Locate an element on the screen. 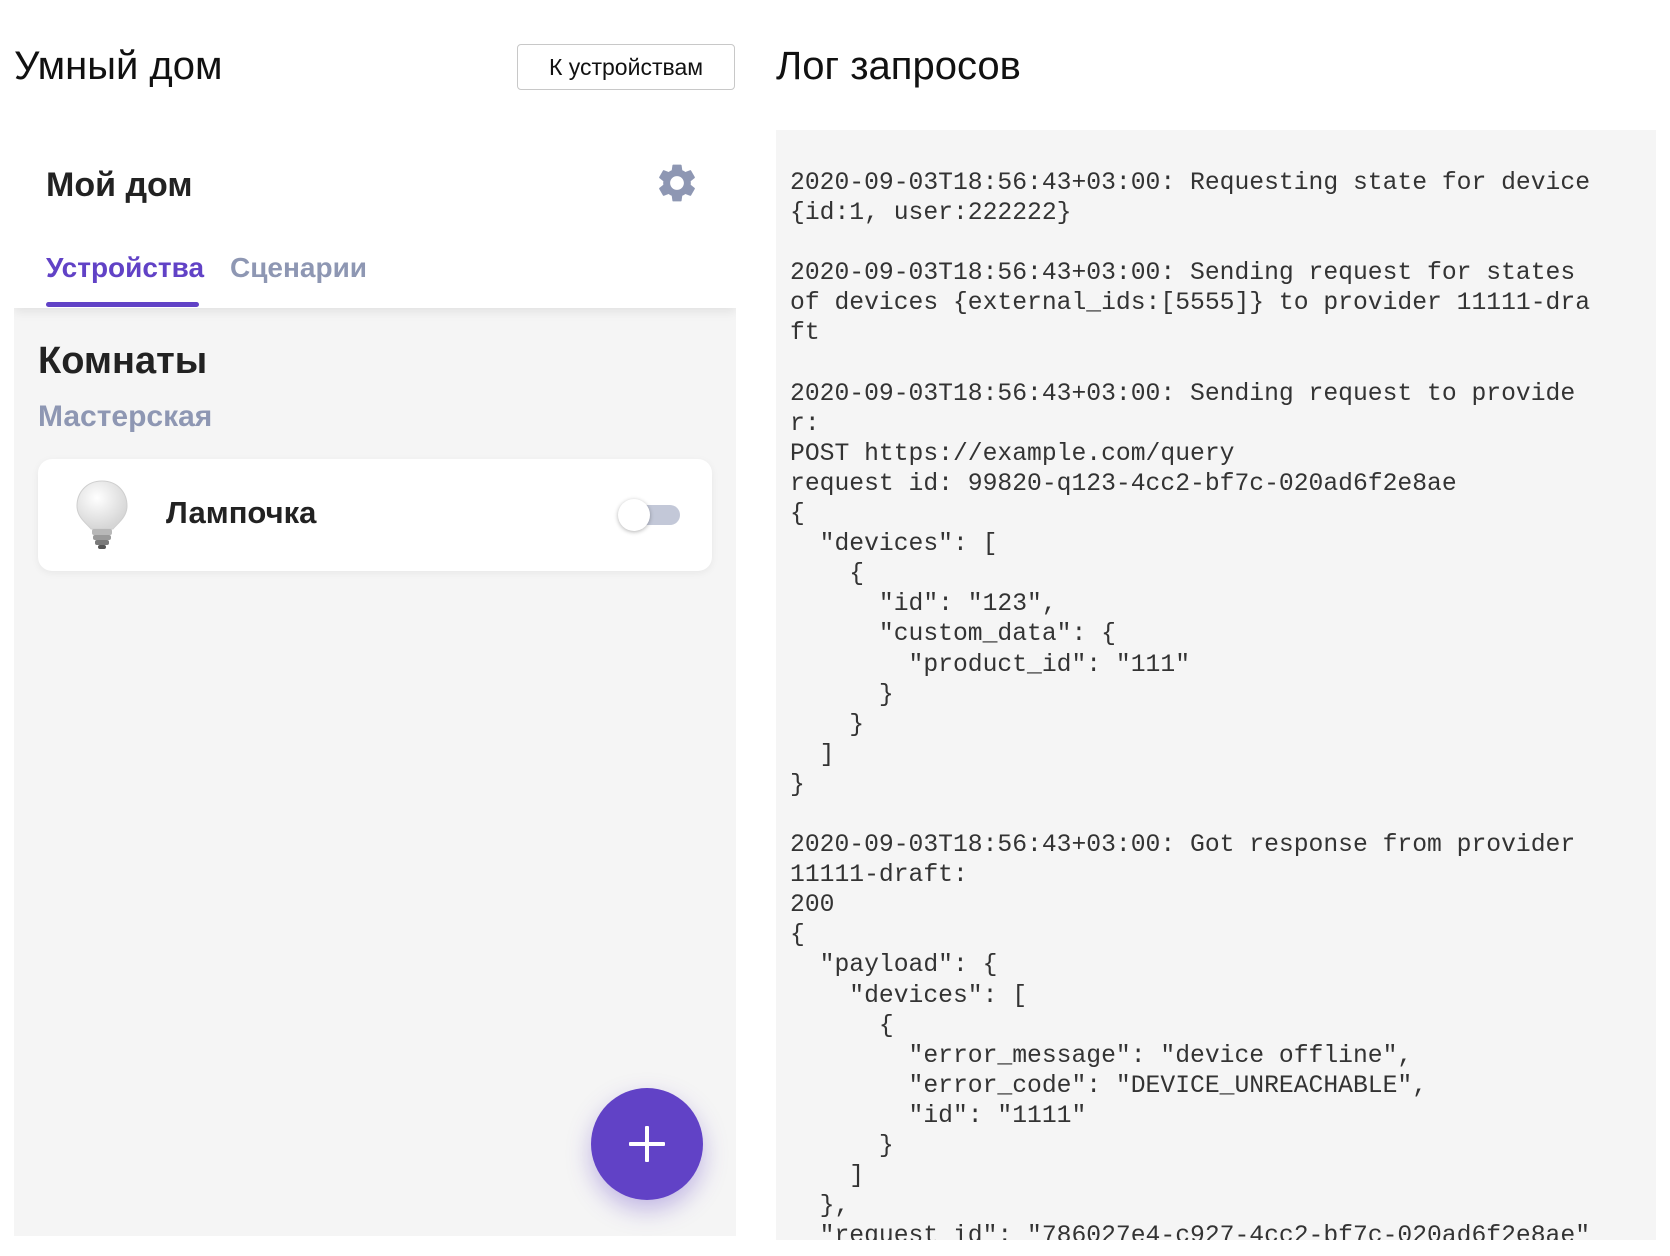 This screenshot has height=1256, width=1670. plus-icon is located at coordinates (647, 1144).